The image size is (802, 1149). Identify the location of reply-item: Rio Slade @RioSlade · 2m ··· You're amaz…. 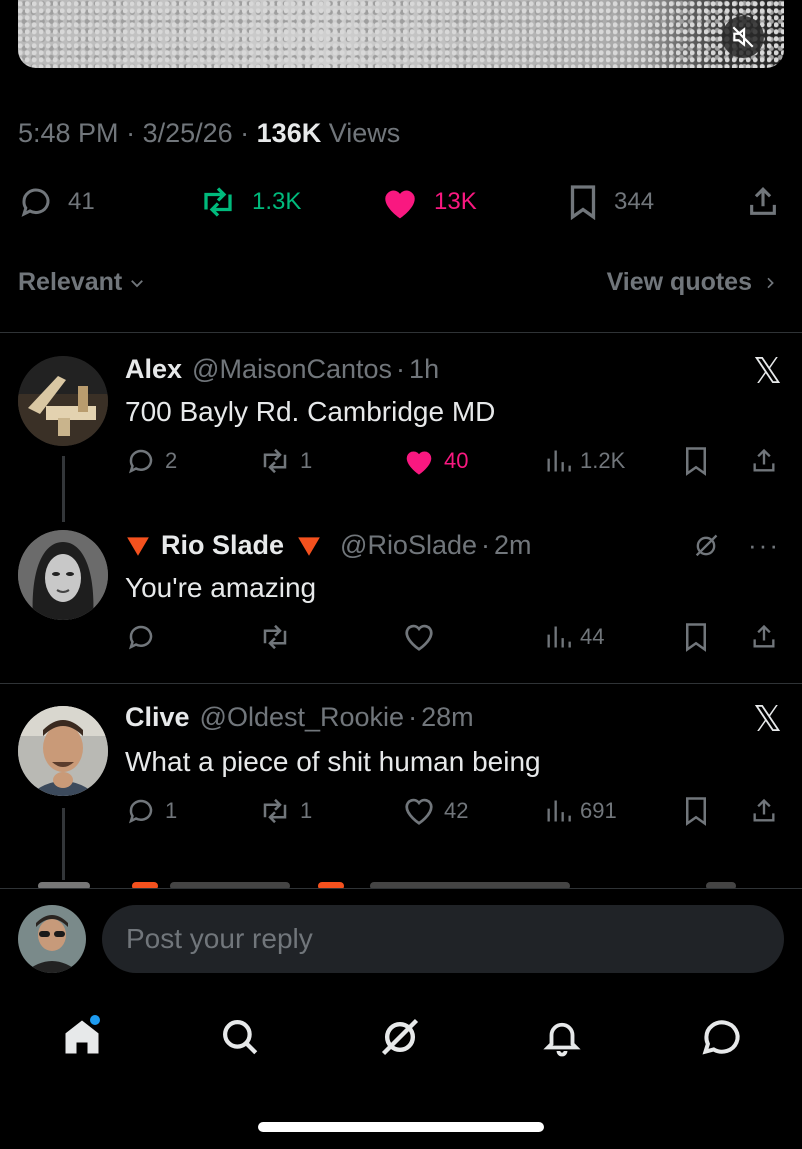
(401, 597).